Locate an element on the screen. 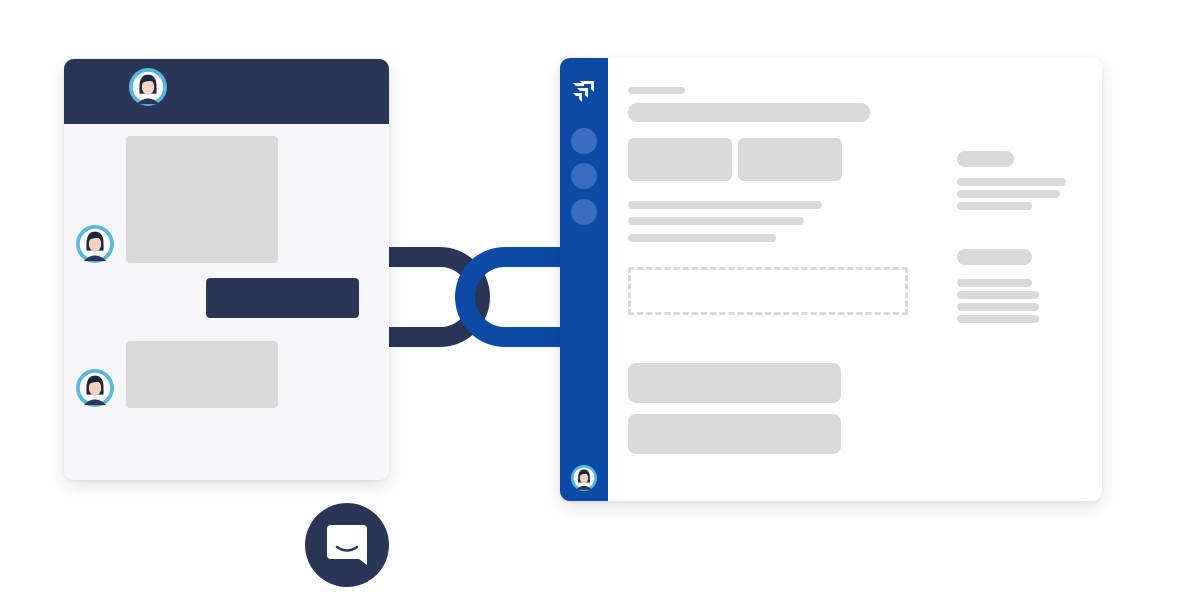 The width and height of the screenshot is (1188, 608). chat-bubble-smile-icon is located at coordinates (347, 545).